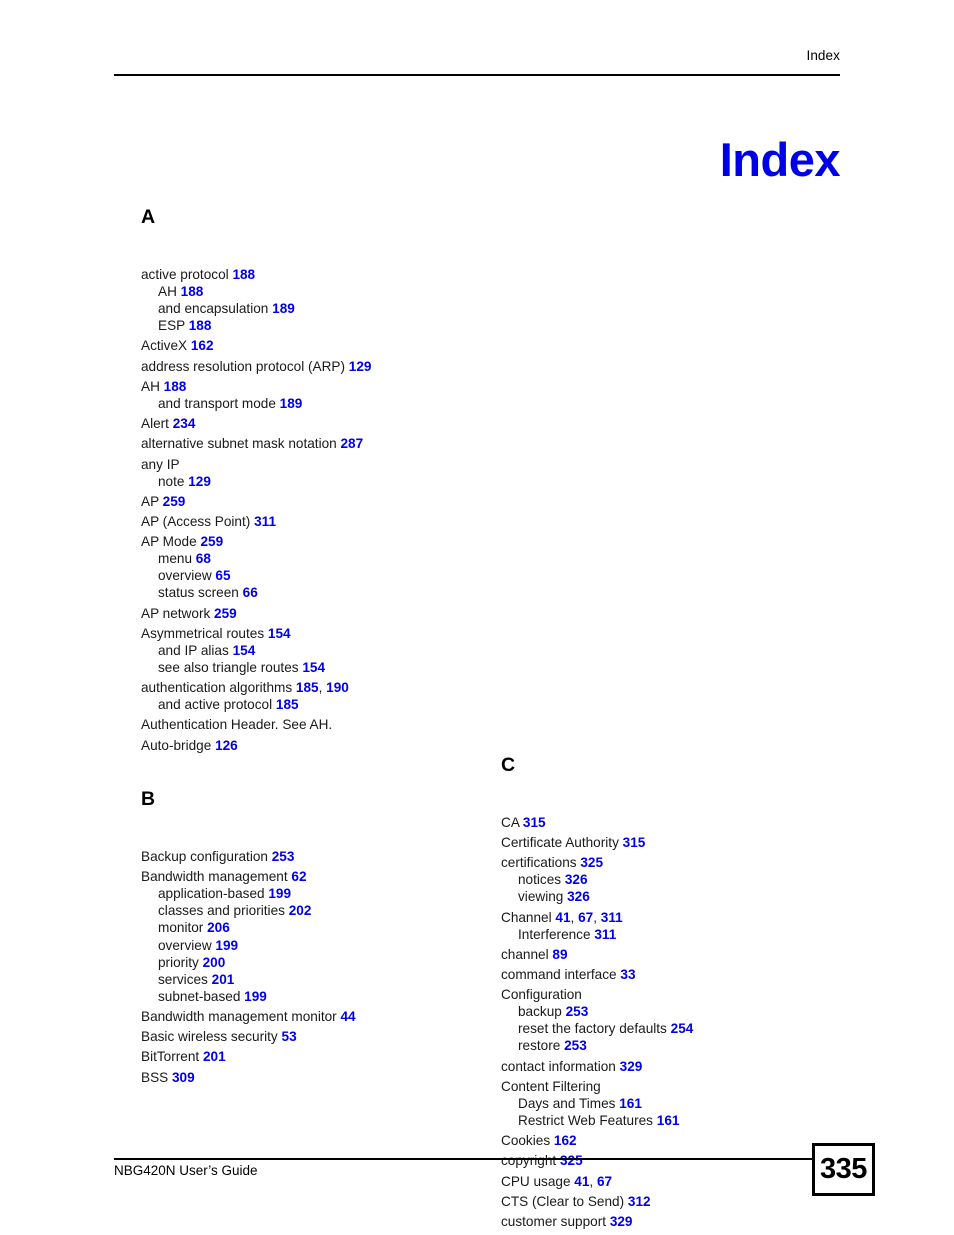 The image size is (954, 1235). I want to click on index-entry: see also triangle routes 154, so click(326, 667).